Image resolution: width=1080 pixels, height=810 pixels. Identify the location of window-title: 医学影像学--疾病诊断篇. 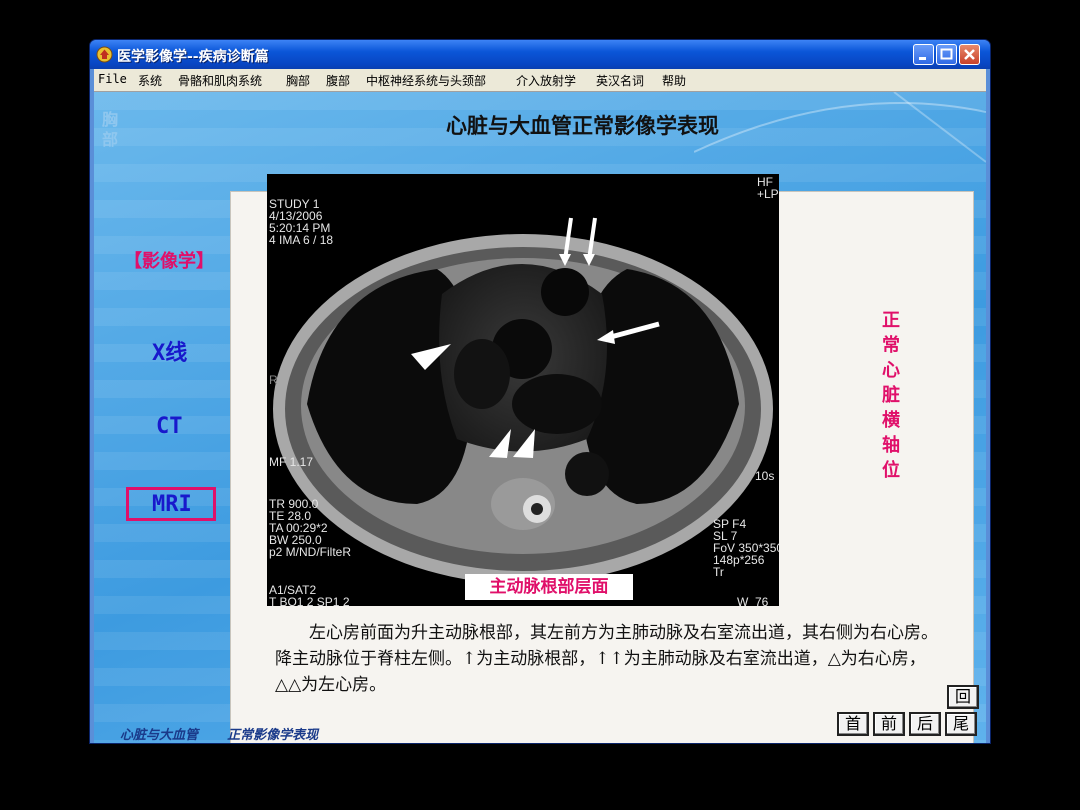
(193, 57).